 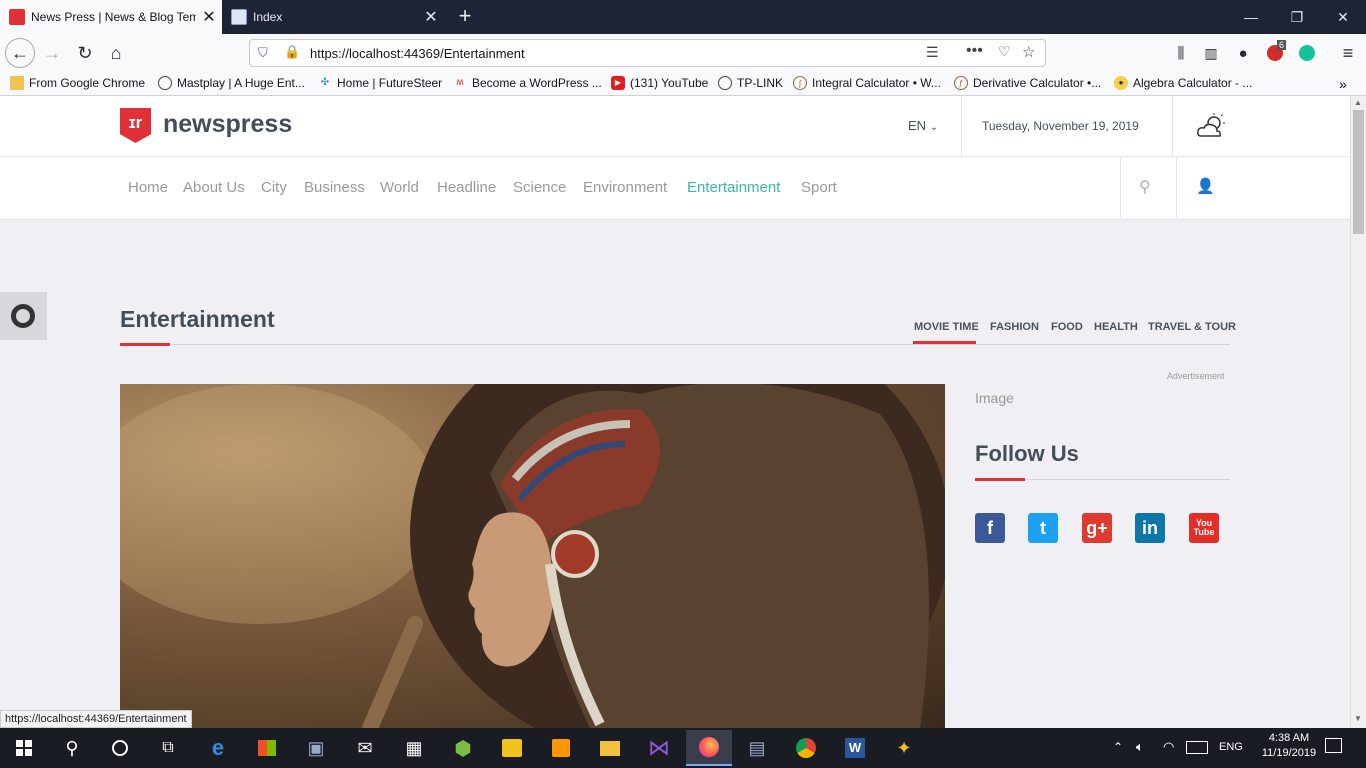 I want to click on menu-item-business: Business, so click(x=334, y=187).